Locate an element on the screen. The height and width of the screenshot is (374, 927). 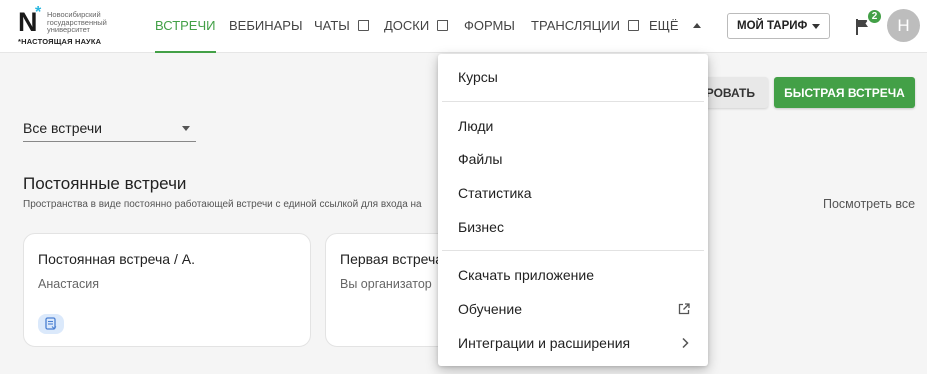
menu-item-integrations: Интеграции и расширения is located at coordinates (544, 343).